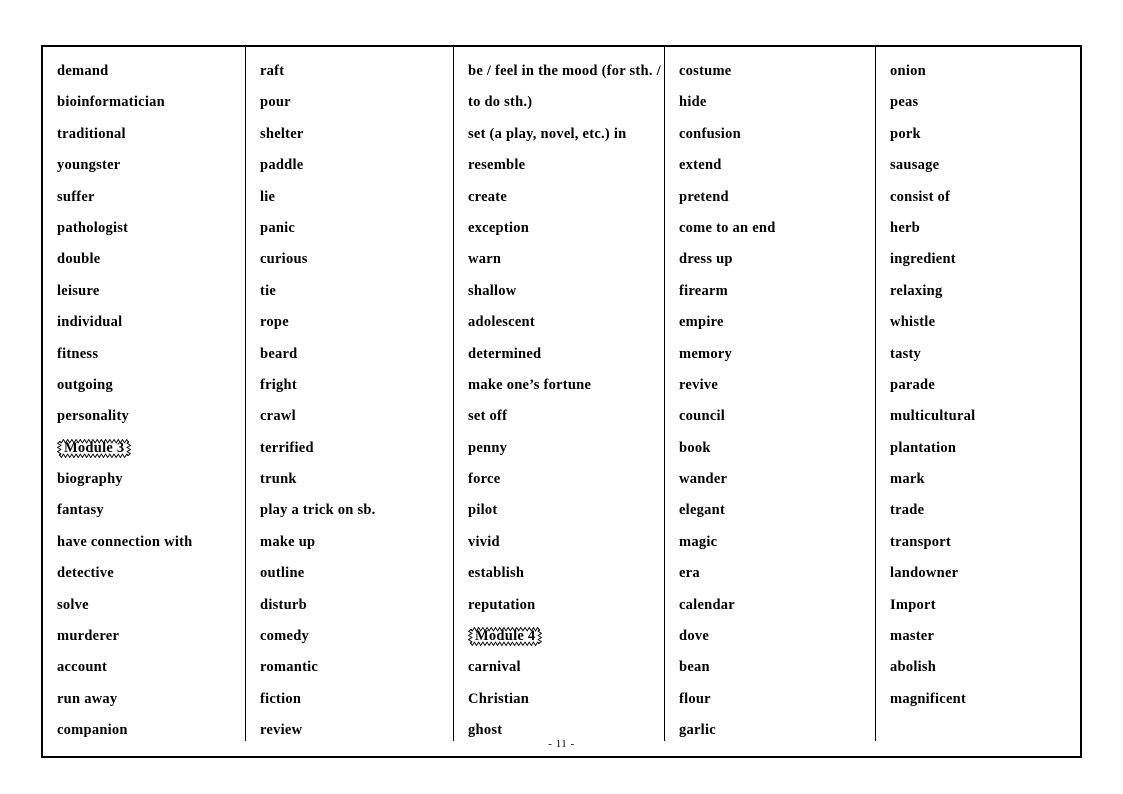  I want to click on vocabulary-word: extend, so click(700, 165).